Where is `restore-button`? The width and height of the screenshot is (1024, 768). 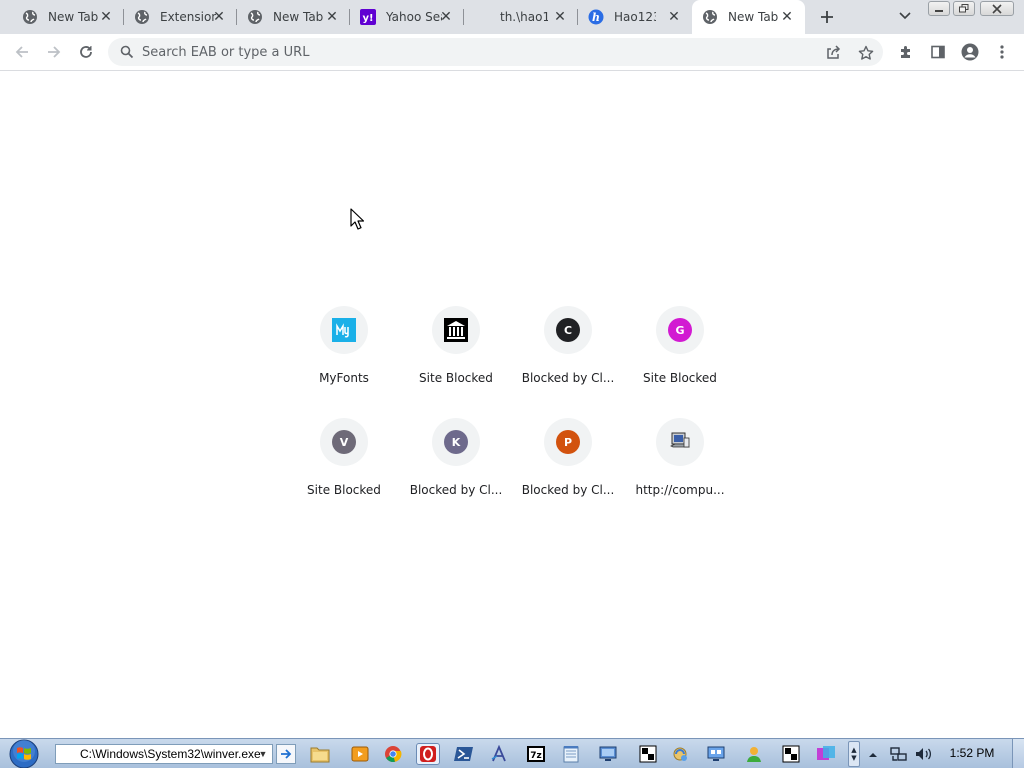
restore-button is located at coordinates (964, 8).